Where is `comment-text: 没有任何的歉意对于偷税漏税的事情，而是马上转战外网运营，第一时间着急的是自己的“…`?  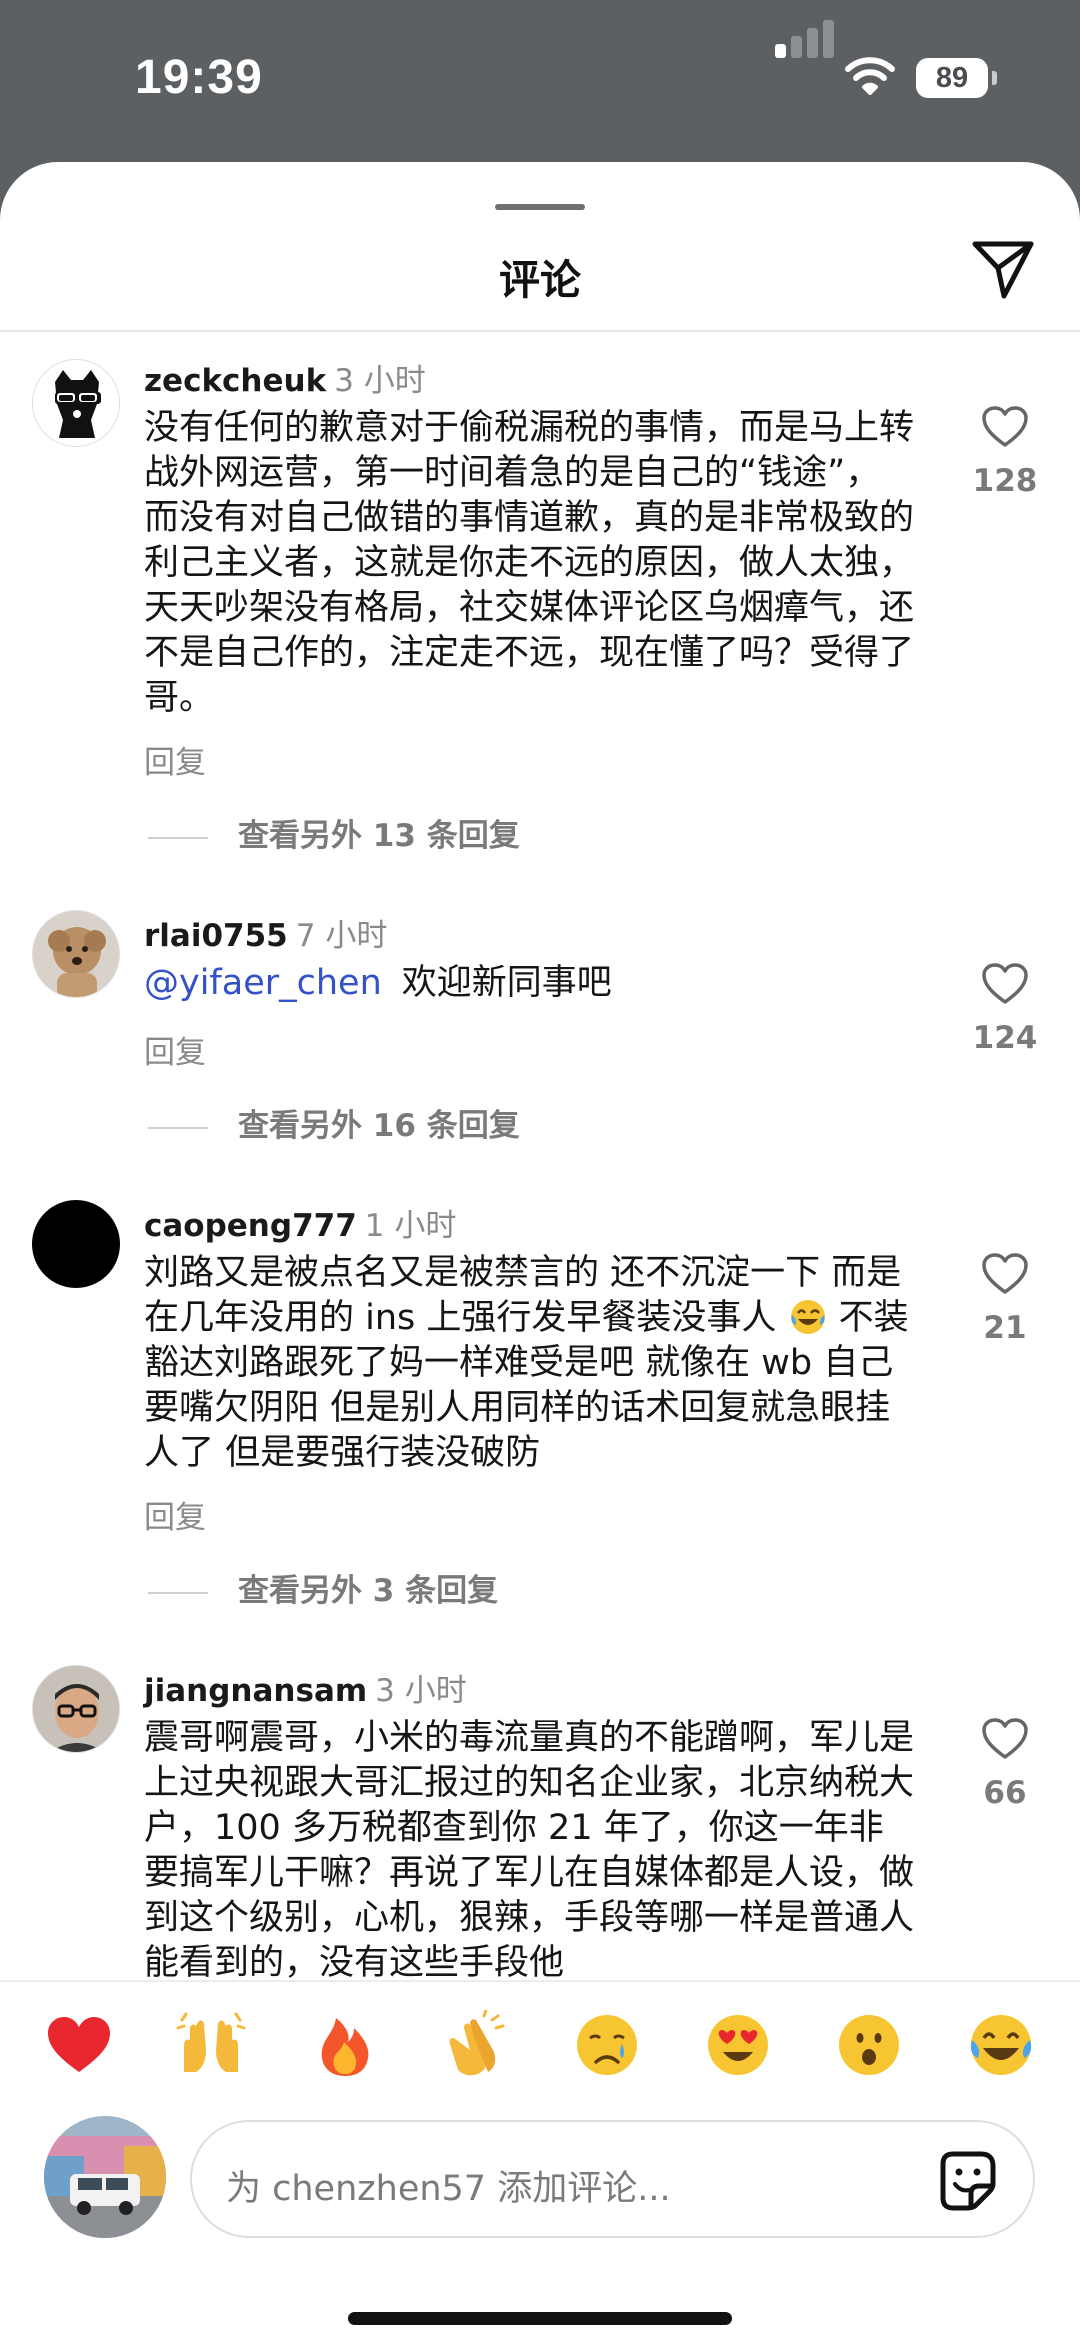 comment-text: 没有任何的歉意对于偷税漏税的事情，而是马上转战外网运营，第一时间着急的是自己的“… is located at coordinates (529, 563).